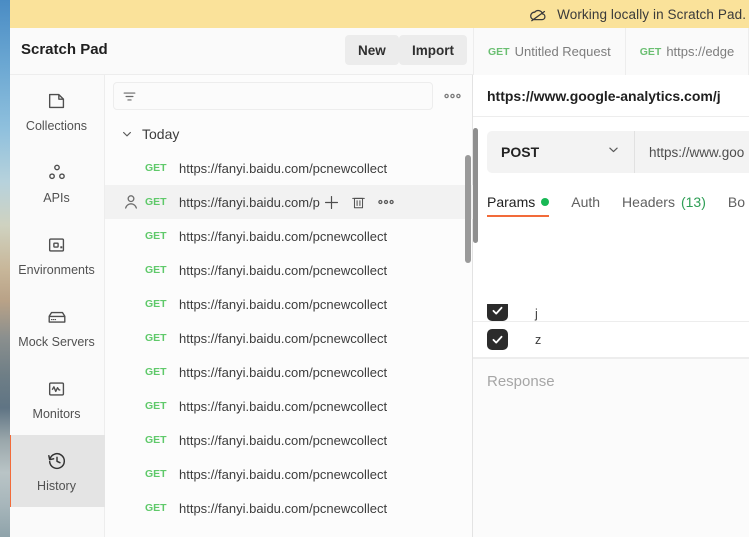 Image resolution: width=749 pixels, height=537 pixels. I want to click on collections-icon, so click(57, 101).